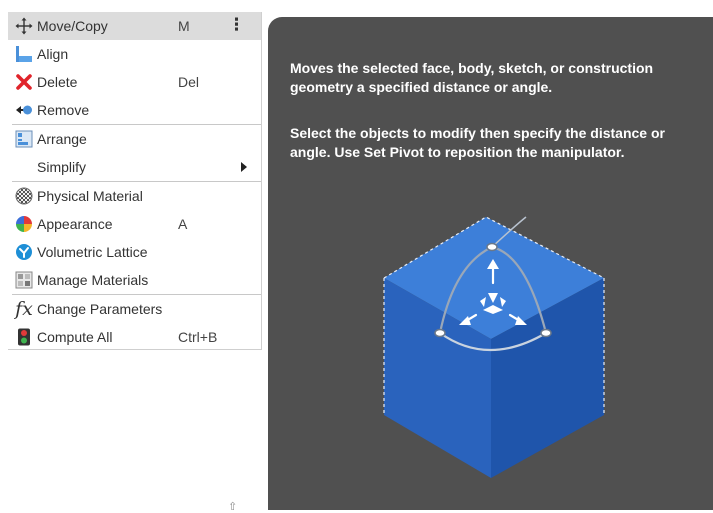 This screenshot has height=513, width=713. What do you see at coordinates (134, 167) in the screenshot?
I see `menu-item-simplify: Simplify` at bounding box center [134, 167].